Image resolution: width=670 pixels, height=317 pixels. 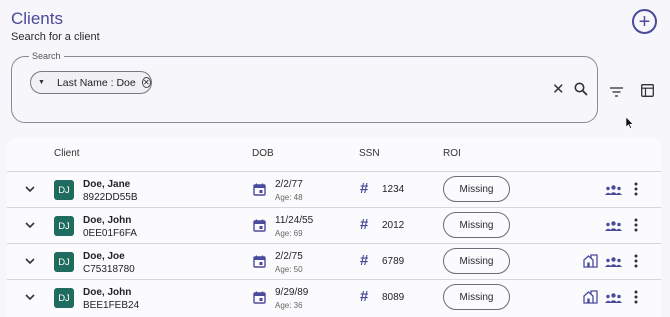 What do you see at coordinates (104, 256) in the screenshot?
I see `client-name: Doe, Joe` at bounding box center [104, 256].